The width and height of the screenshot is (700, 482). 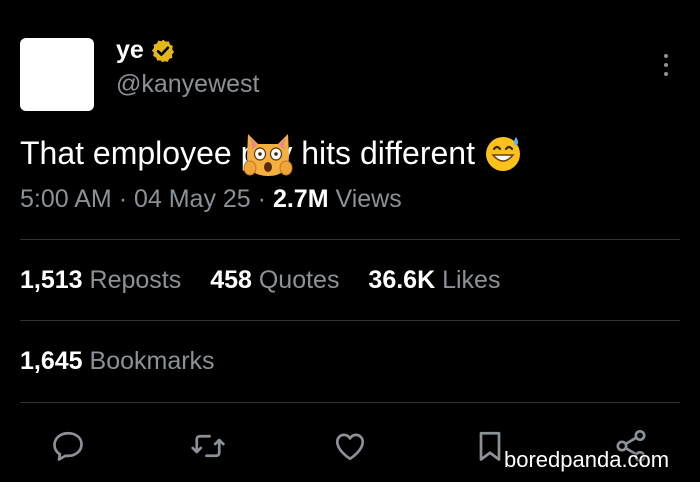 I want to click on tweet-text-after: y hits different, so click(x=375, y=152).